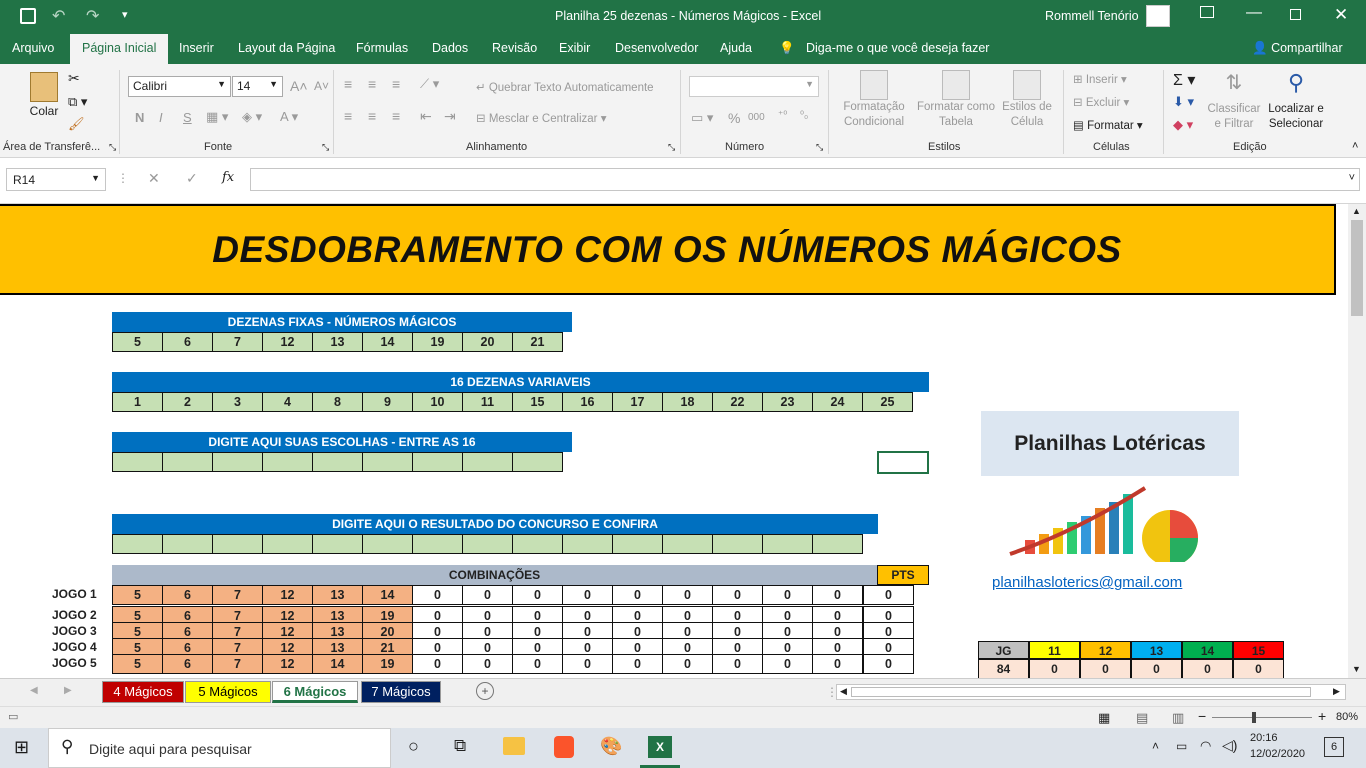 The width and height of the screenshot is (1366, 768). What do you see at coordinates (58, 16) in the screenshot?
I see `undo-icon: ↶` at bounding box center [58, 16].